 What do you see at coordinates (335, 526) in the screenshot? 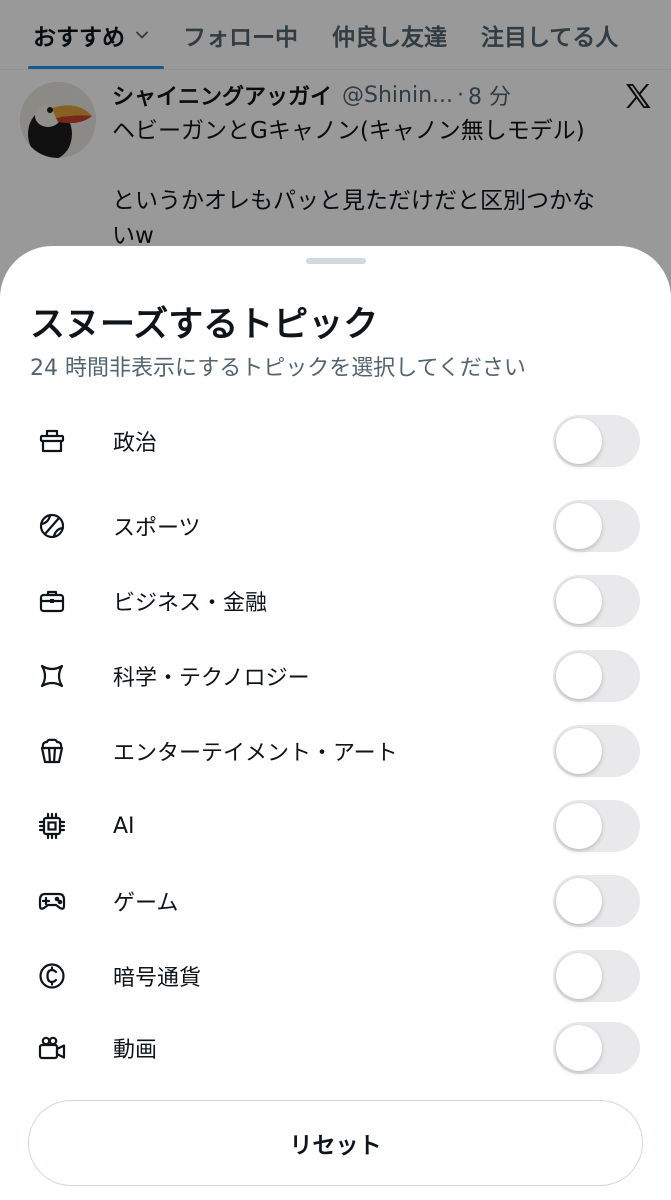
I see `topic-row-sports: スポーツ` at bounding box center [335, 526].